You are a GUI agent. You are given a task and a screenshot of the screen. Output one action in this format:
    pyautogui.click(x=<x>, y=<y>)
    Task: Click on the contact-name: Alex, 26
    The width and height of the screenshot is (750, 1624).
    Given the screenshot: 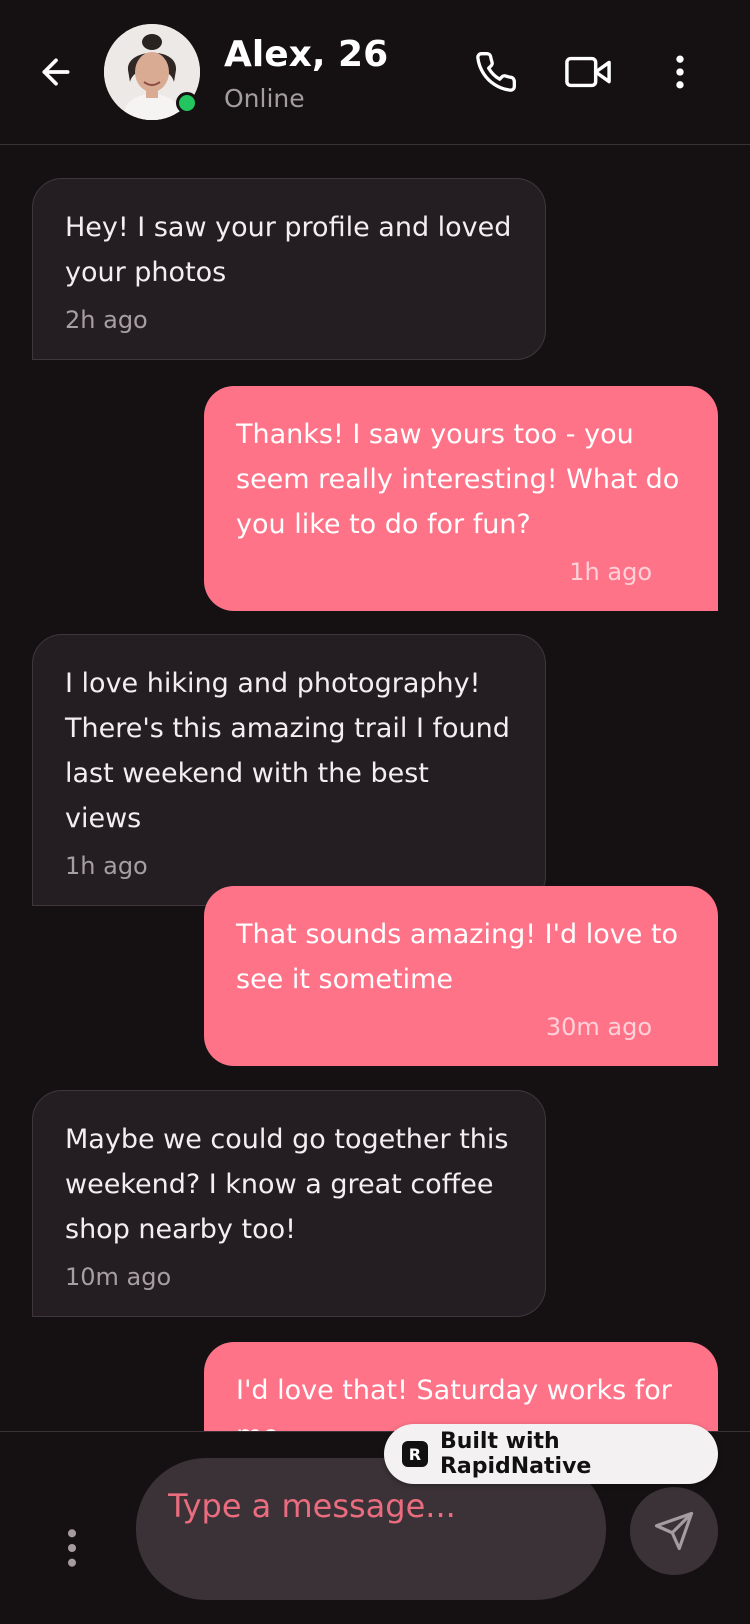 What is the action you would take?
    pyautogui.click(x=306, y=54)
    